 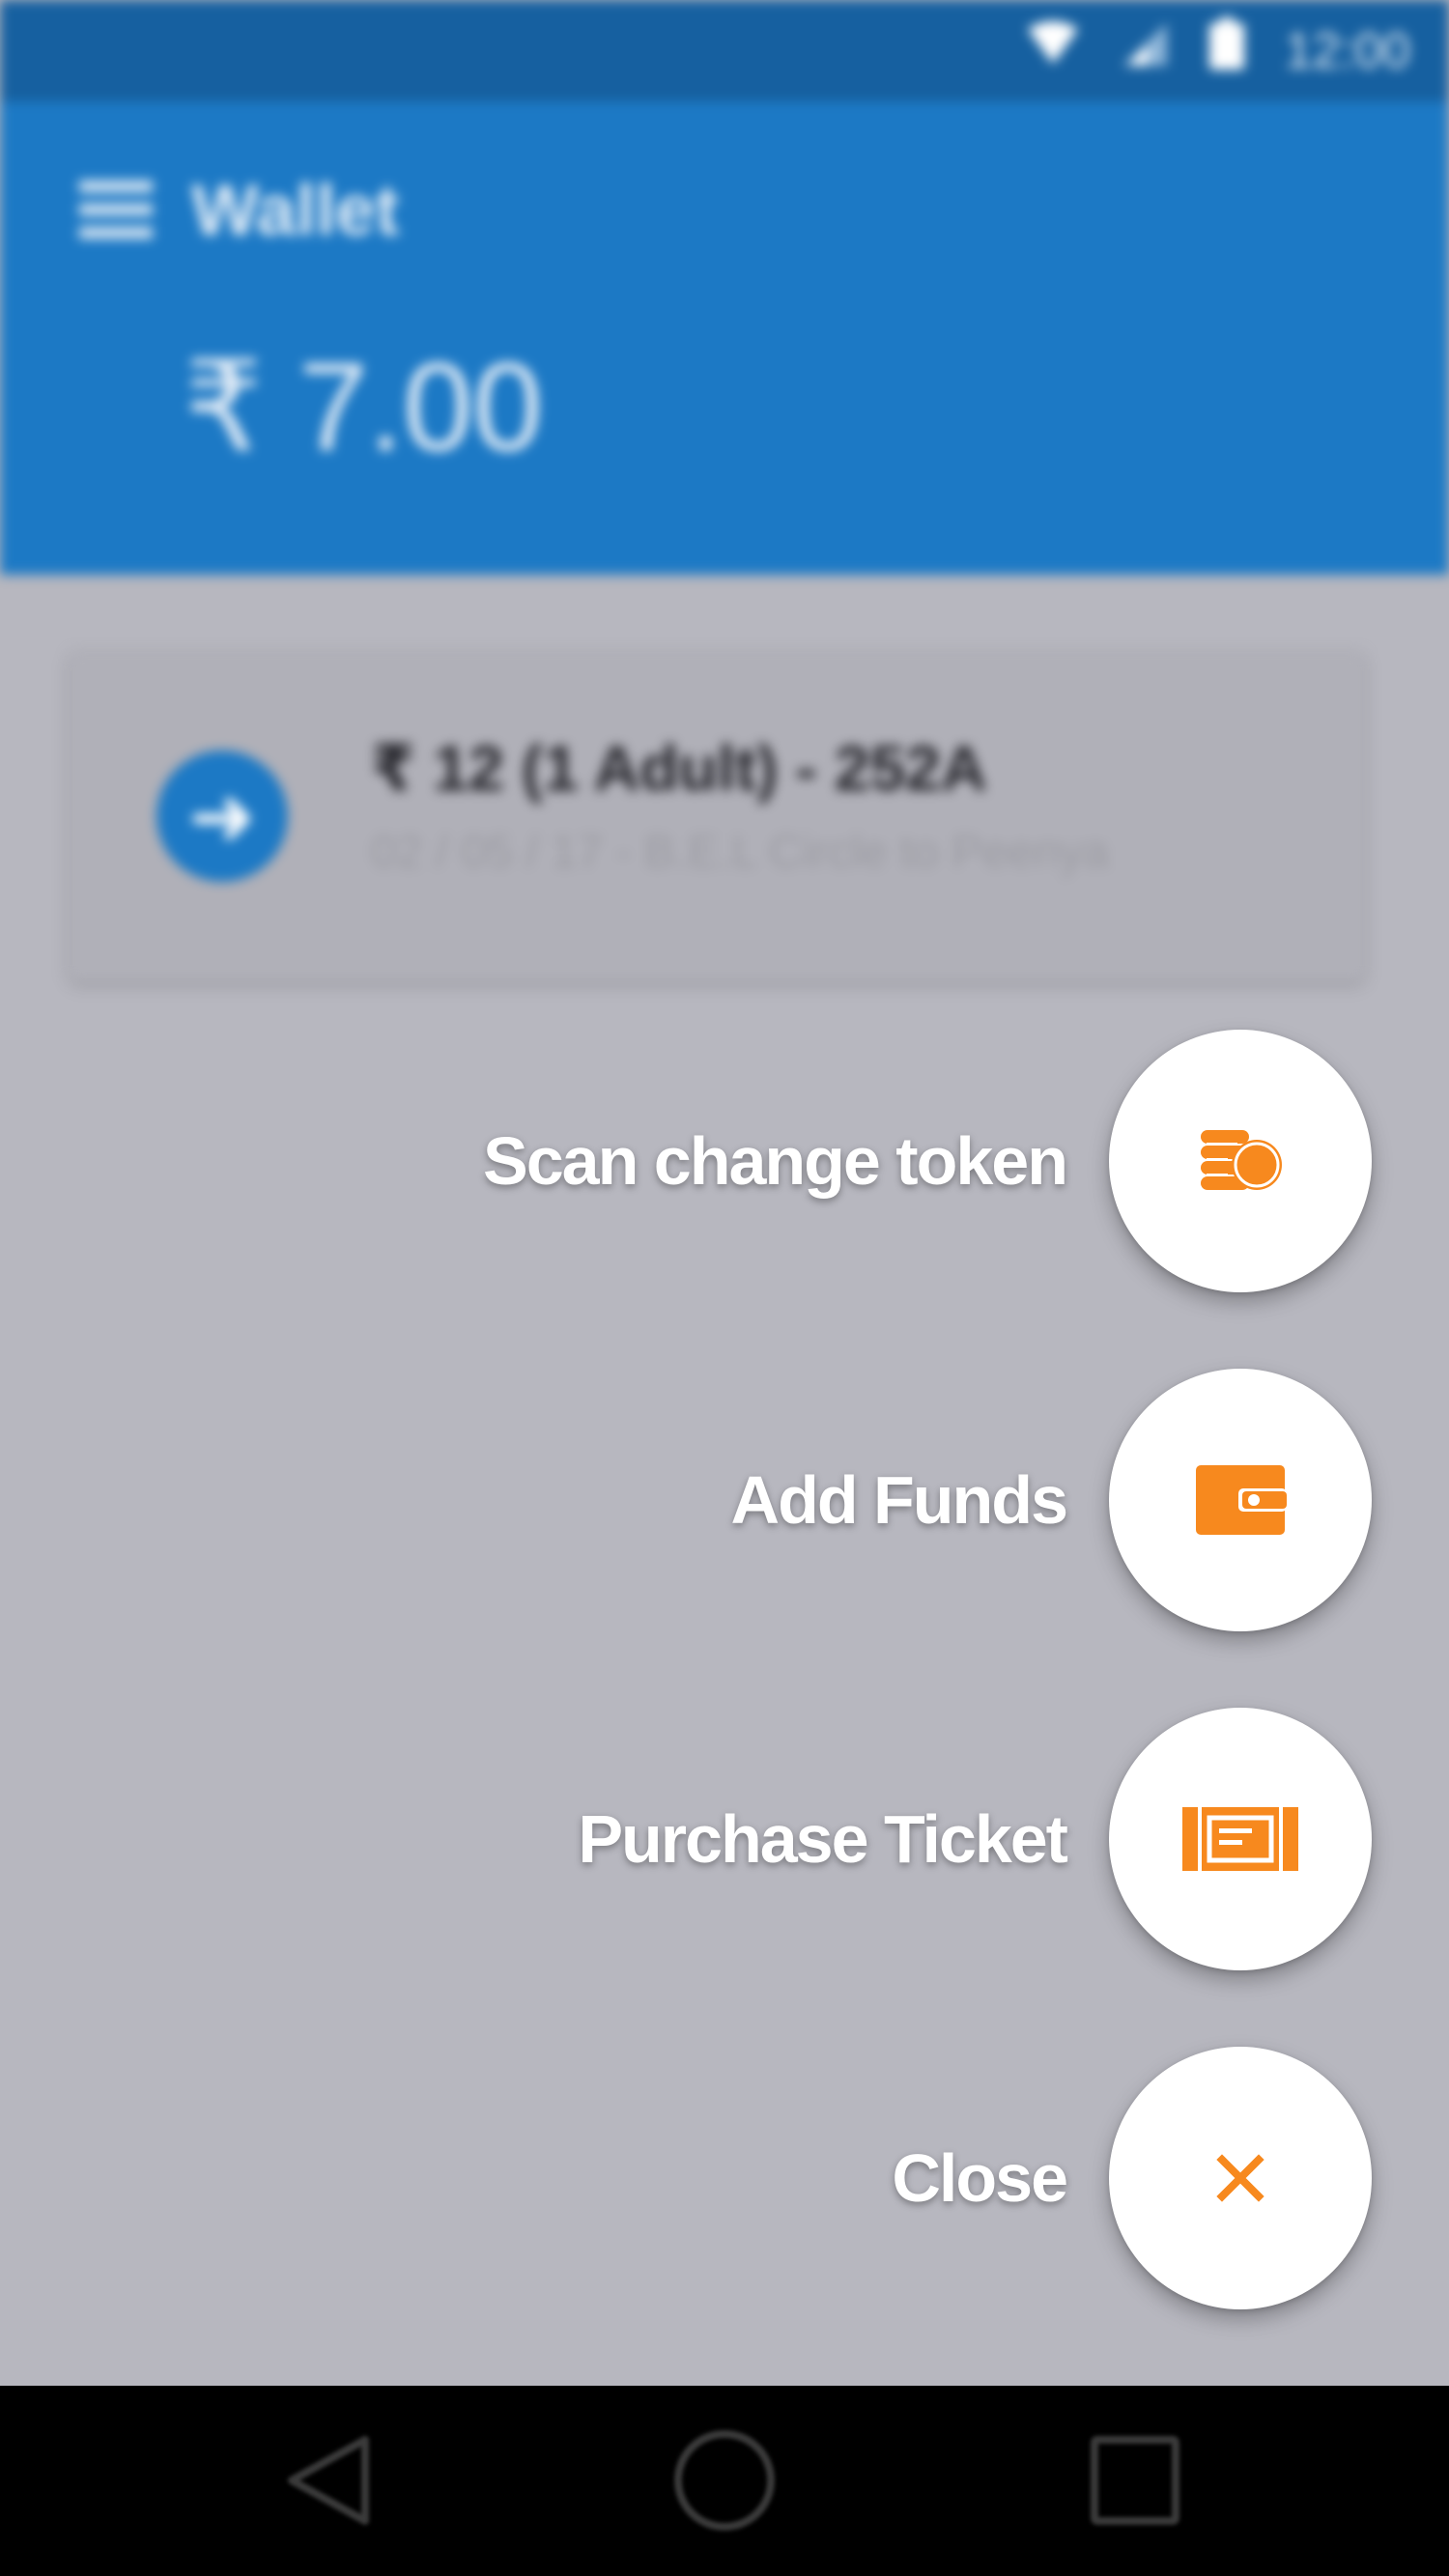 I want to click on close-icon, so click(x=1240, y=2178).